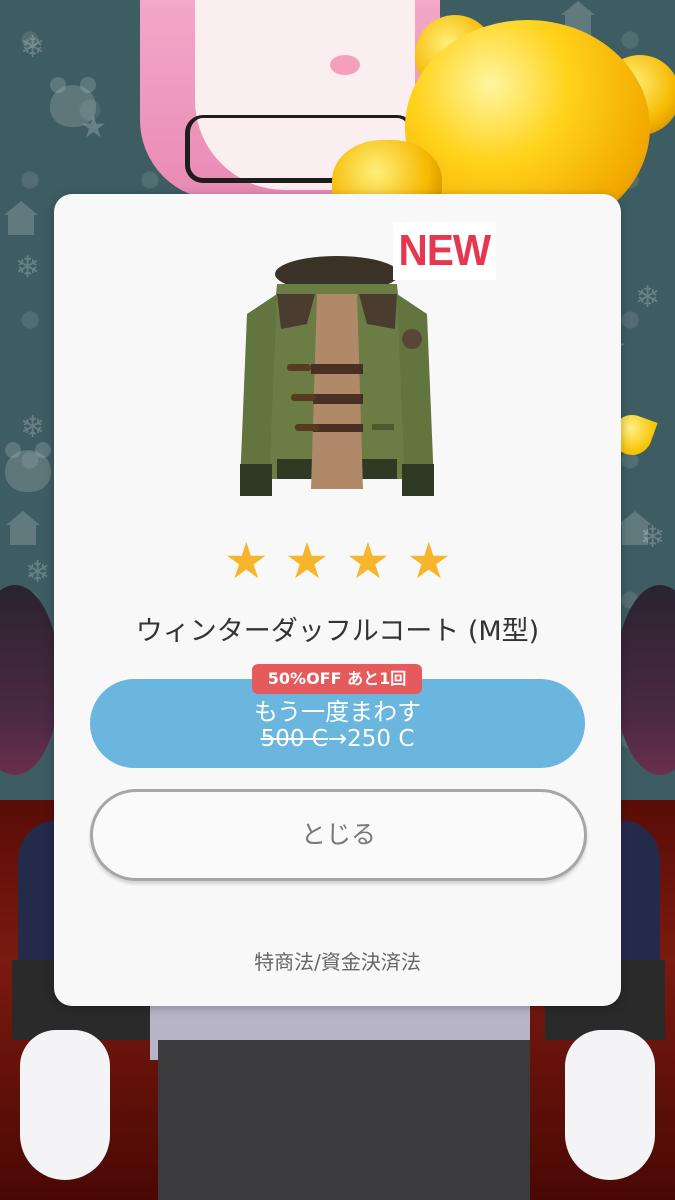  I want to click on price-line: 500 C→250 C, so click(337, 739).